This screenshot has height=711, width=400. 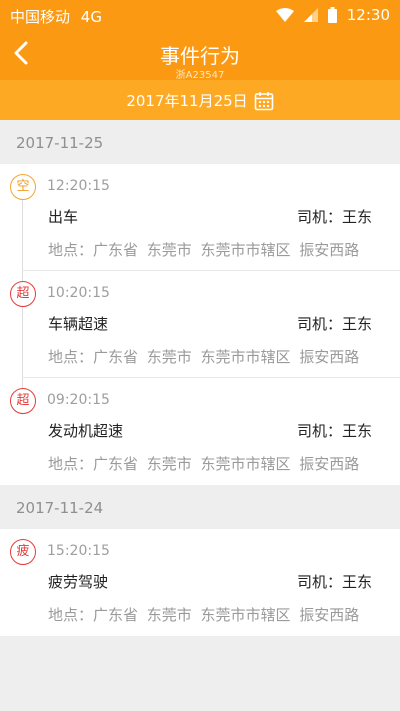 What do you see at coordinates (78, 293) in the screenshot?
I see `event-time: 10:20:15` at bounding box center [78, 293].